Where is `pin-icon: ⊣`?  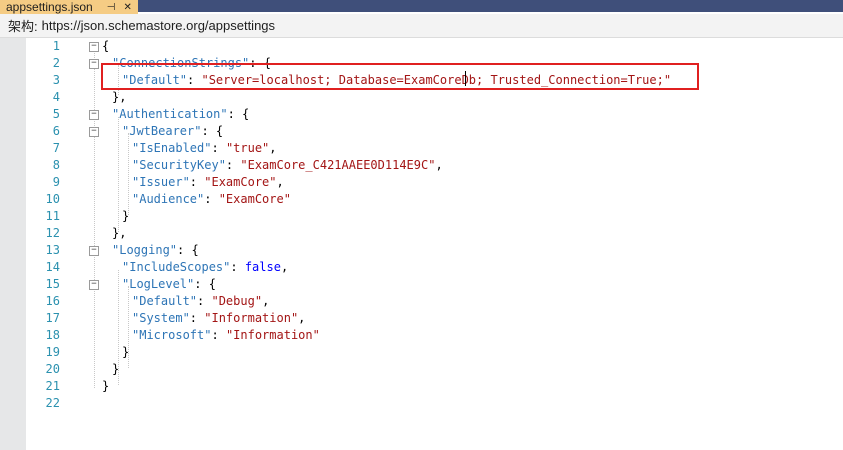
pin-icon: ⊣ is located at coordinates (111, 7).